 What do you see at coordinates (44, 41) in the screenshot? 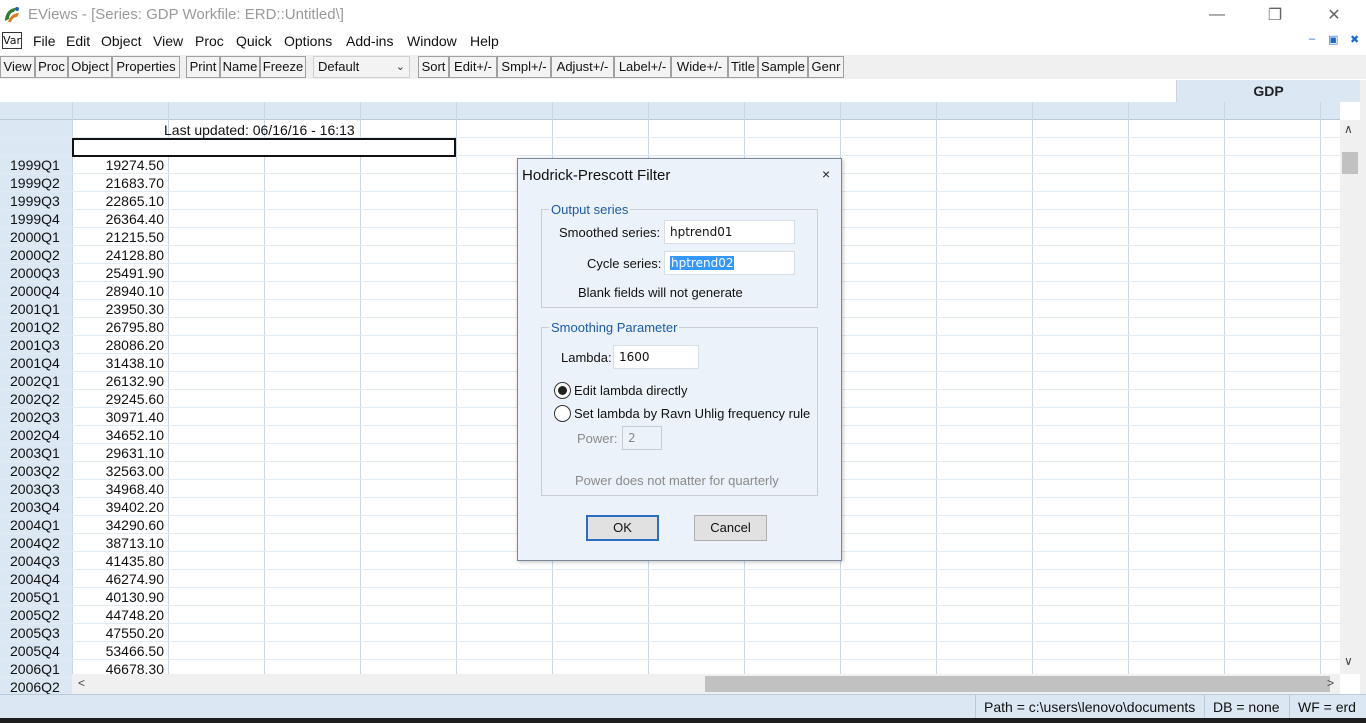
I see `menu-file: File` at bounding box center [44, 41].